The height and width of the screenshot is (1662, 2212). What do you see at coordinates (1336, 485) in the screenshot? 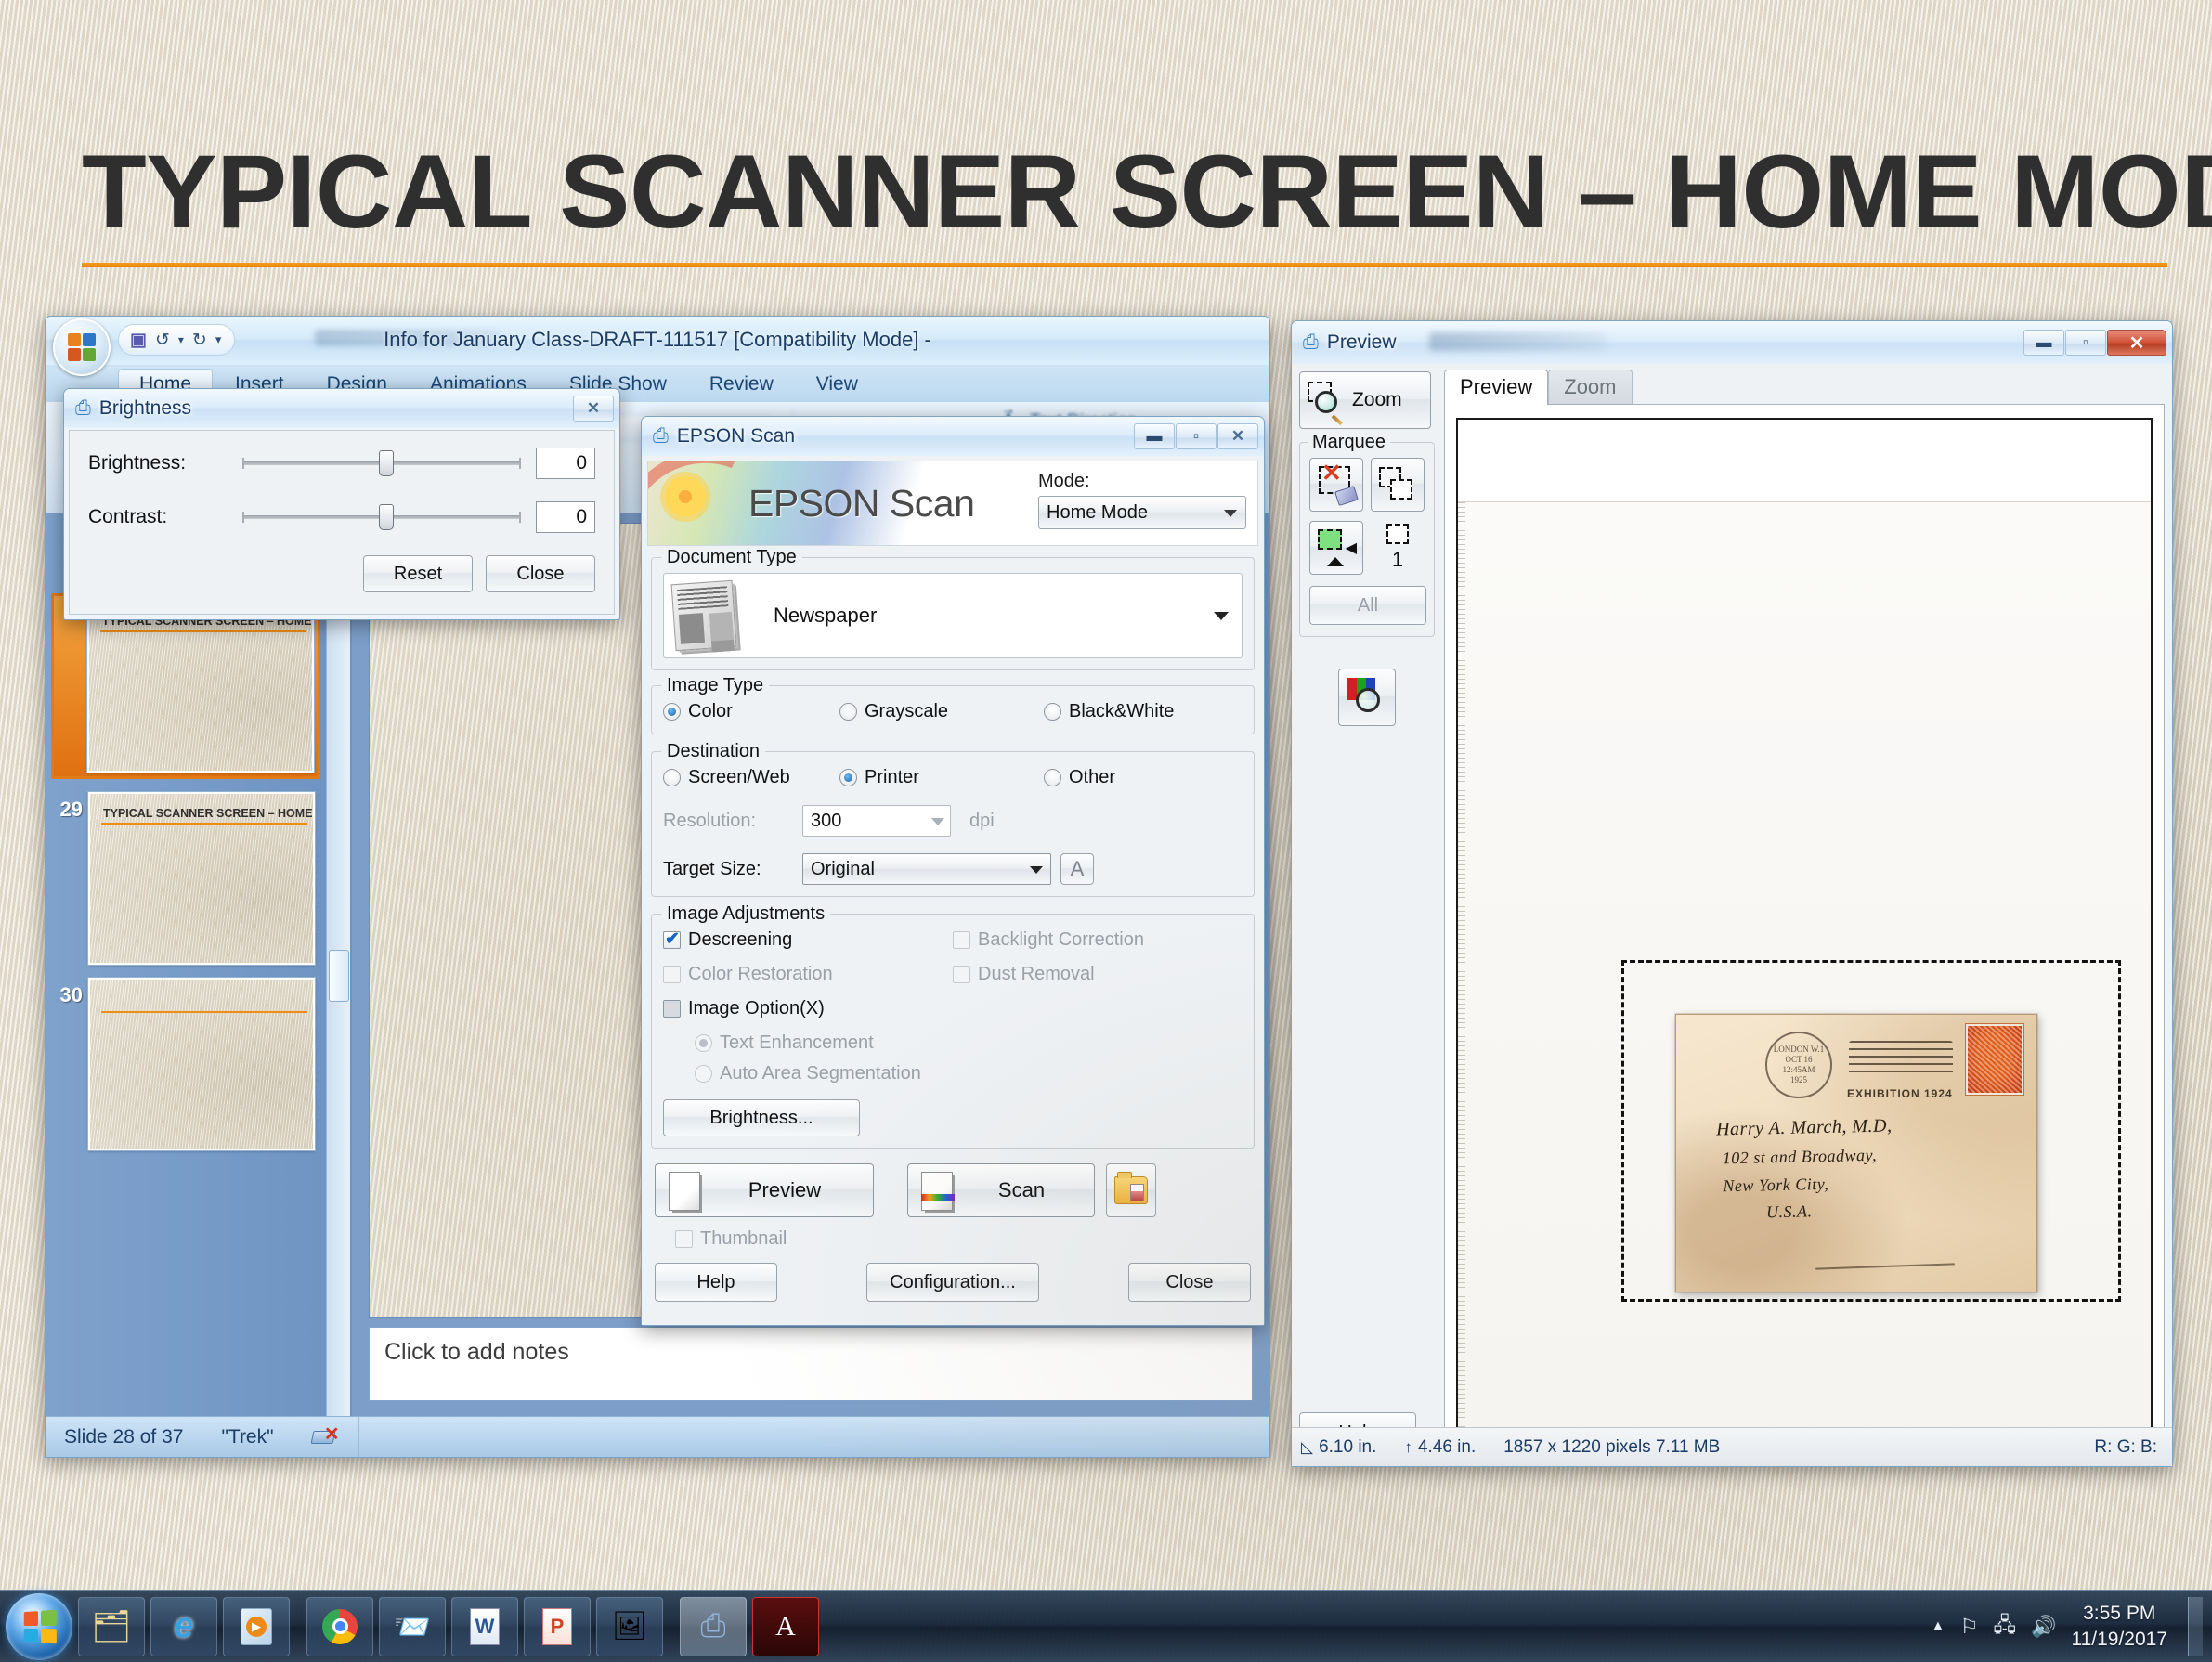
I see `marquee-delete-icon: ✕` at bounding box center [1336, 485].